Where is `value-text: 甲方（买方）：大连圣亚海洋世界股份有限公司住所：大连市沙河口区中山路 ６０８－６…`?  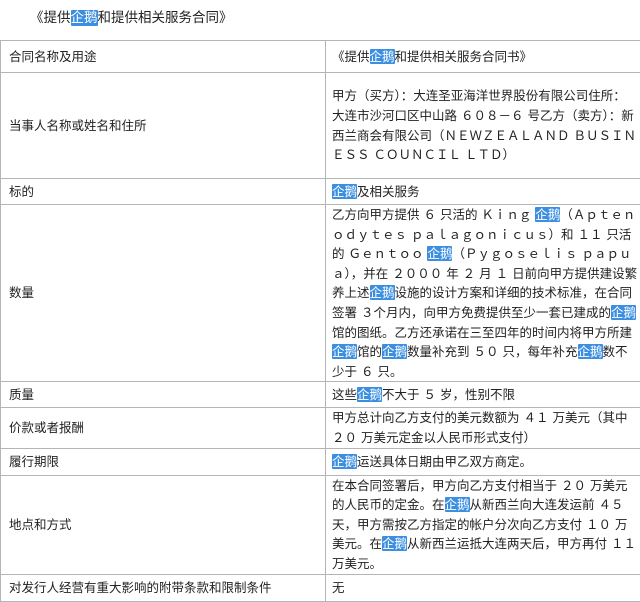 value-text: 甲方（买方）：大连圣亚海洋世界股份有限公司住所：大连市沙河口区中山路 ６０８－６… is located at coordinates (484, 125).